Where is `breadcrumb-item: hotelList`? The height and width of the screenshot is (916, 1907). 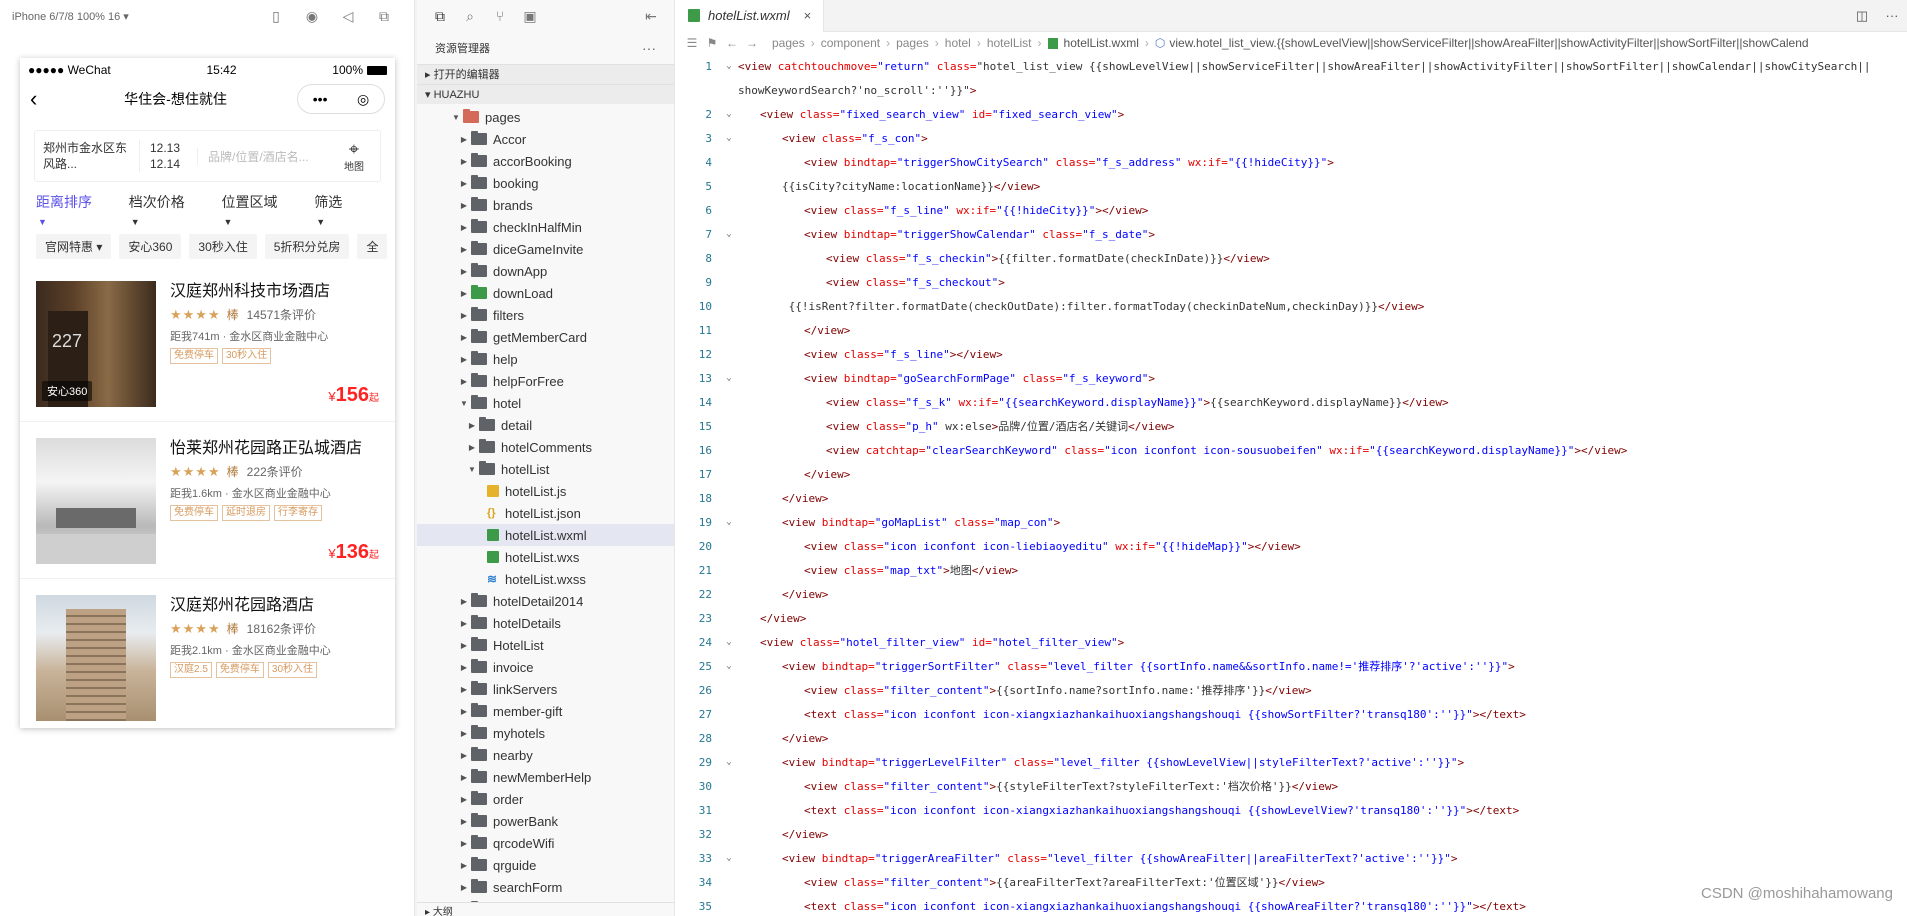
breadcrumb-item: hotelList is located at coordinates (1009, 43).